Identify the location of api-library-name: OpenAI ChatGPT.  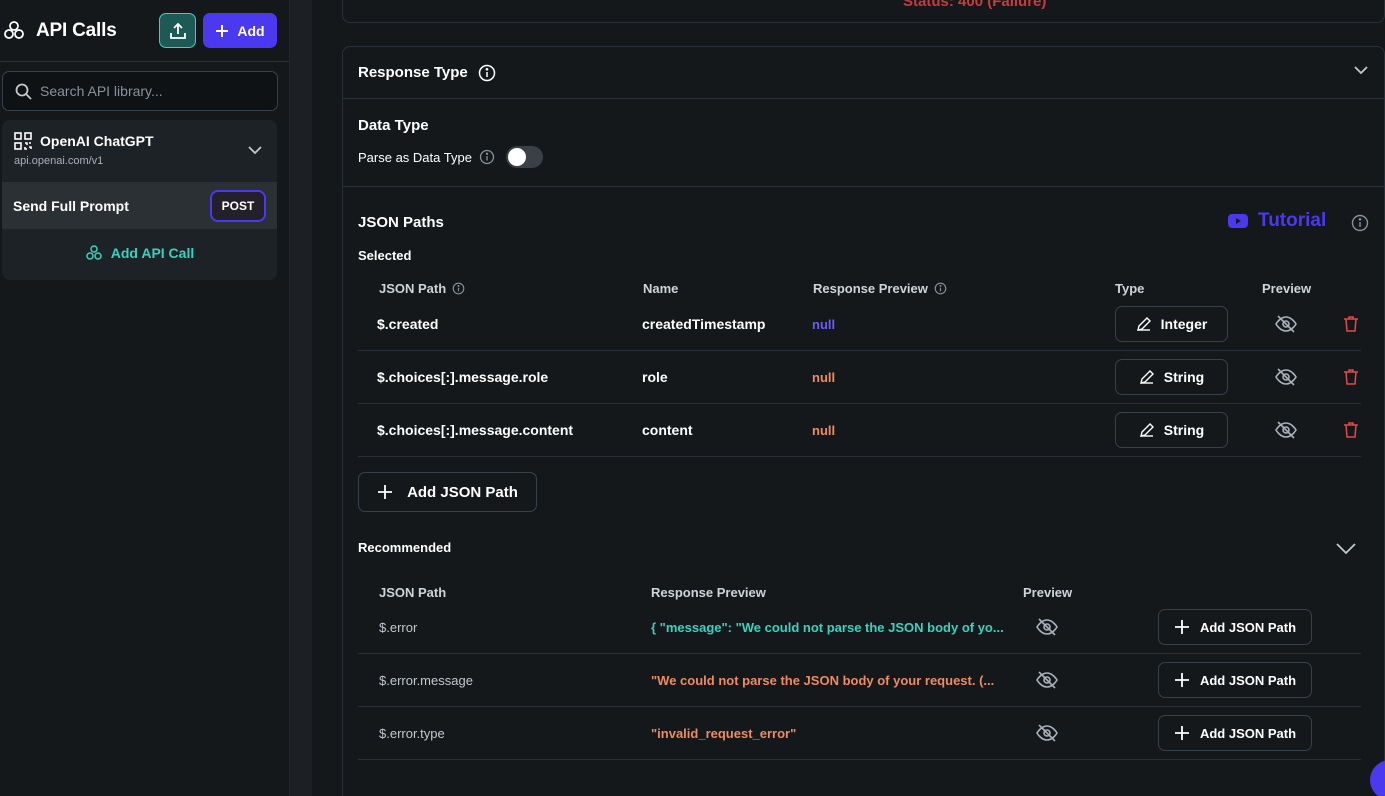
(97, 141).